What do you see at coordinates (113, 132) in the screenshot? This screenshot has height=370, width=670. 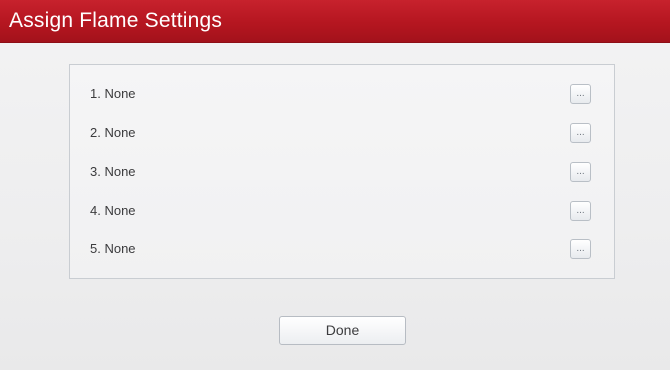 I see `flame-slot-2-label: 2. None` at bounding box center [113, 132].